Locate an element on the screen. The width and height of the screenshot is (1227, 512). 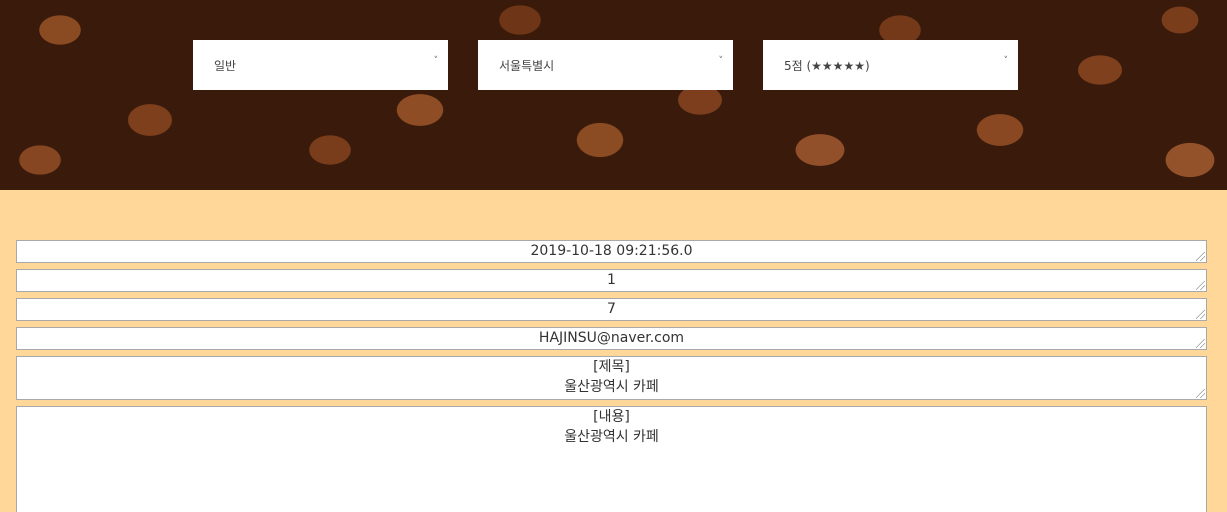
content-label: [내용] is located at coordinates (611, 417).